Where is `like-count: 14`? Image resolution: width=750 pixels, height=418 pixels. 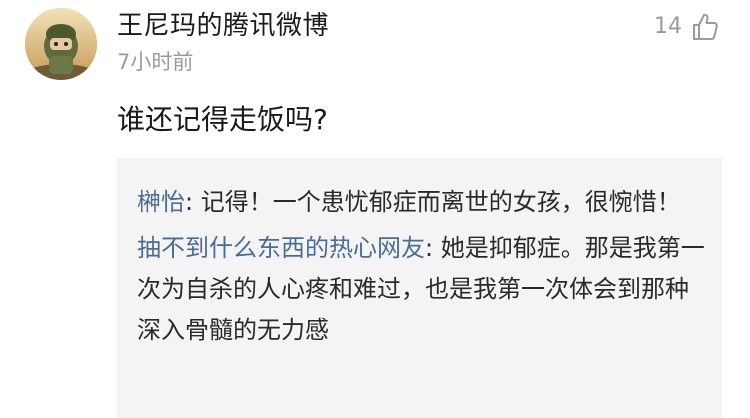 like-count: 14 is located at coordinates (668, 26).